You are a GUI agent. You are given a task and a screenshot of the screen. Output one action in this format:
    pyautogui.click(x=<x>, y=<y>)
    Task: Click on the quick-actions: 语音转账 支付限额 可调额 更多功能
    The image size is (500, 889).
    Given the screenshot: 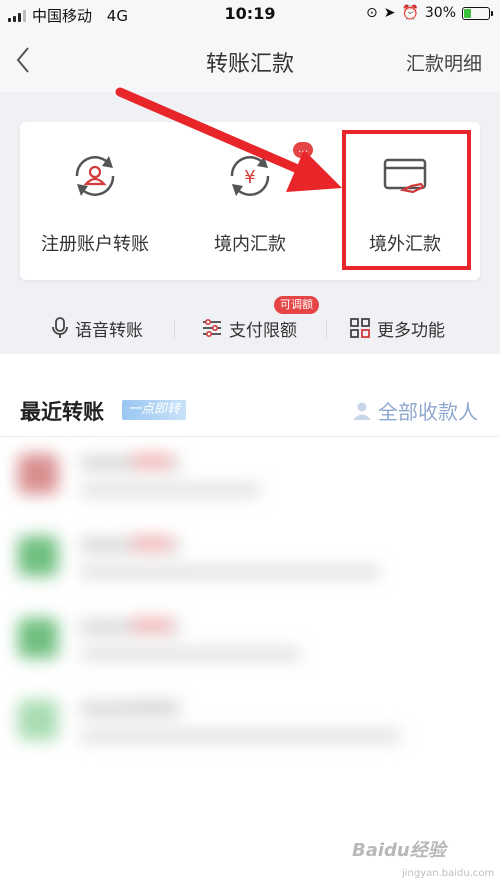 What is the action you would take?
    pyautogui.click(x=250, y=326)
    